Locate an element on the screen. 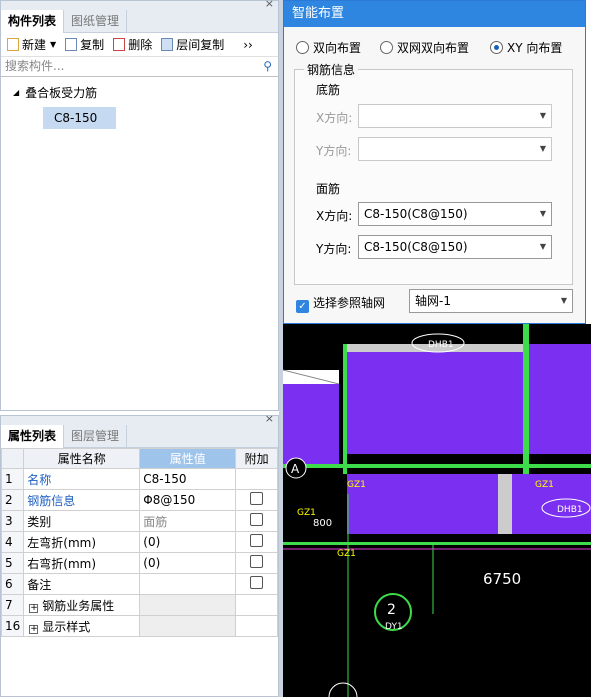 This screenshot has width=591, height=697. top-rebar-label: 面筋 is located at coordinates (328, 189).